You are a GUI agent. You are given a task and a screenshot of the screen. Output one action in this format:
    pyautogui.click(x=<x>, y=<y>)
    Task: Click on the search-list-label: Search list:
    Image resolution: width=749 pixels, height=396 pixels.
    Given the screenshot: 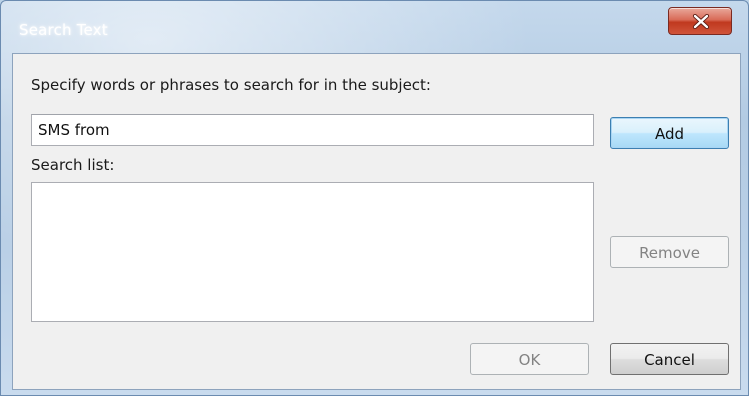 What is the action you would take?
    pyautogui.click(x=73, y=165)
    